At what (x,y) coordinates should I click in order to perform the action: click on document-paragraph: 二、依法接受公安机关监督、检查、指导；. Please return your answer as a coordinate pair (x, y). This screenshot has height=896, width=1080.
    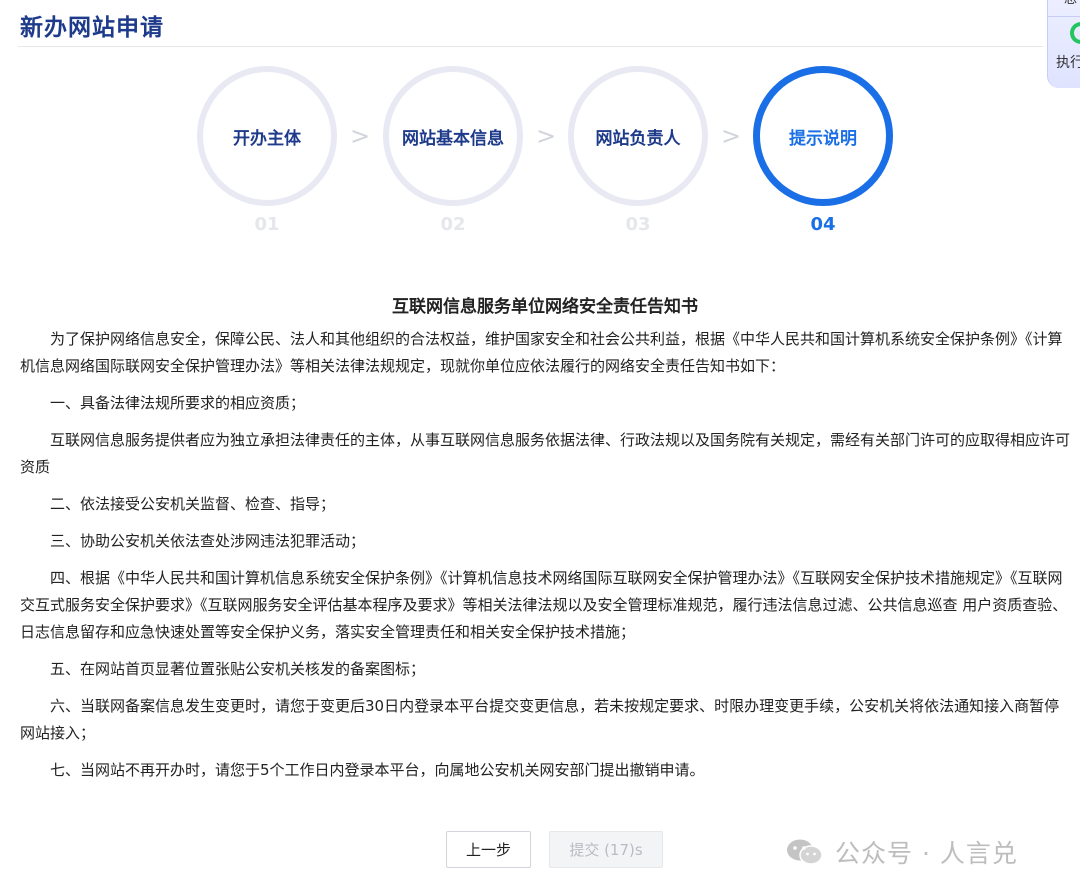
    Looking at the image, I should click on (193, 504).